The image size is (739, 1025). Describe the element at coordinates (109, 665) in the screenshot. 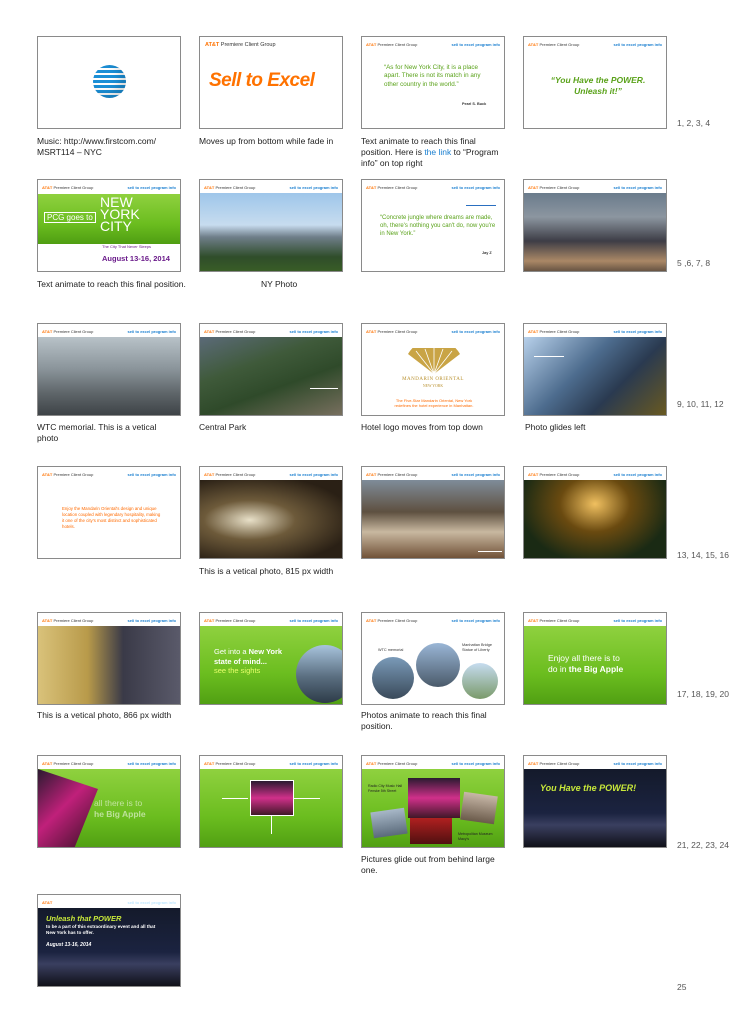

I see `doorman-photo` at that location.